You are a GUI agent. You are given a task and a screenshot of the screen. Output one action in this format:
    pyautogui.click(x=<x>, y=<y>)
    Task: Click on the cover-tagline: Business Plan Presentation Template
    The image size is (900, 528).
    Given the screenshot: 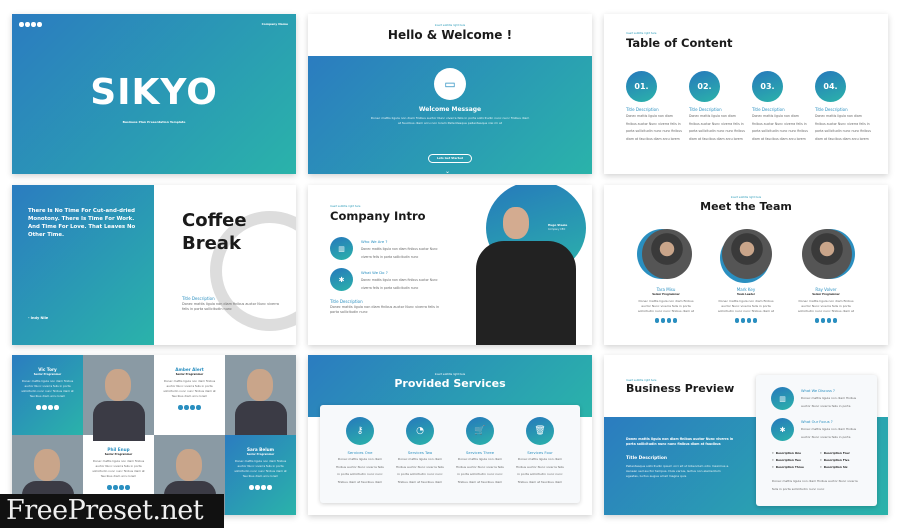 What is the action you would take?
    pyautogui.click(x=154, y=122)
    